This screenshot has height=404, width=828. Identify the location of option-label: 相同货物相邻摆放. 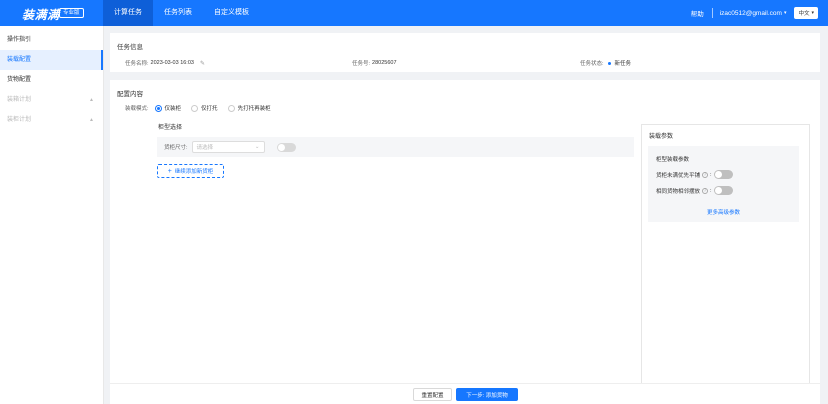
(678, 191).